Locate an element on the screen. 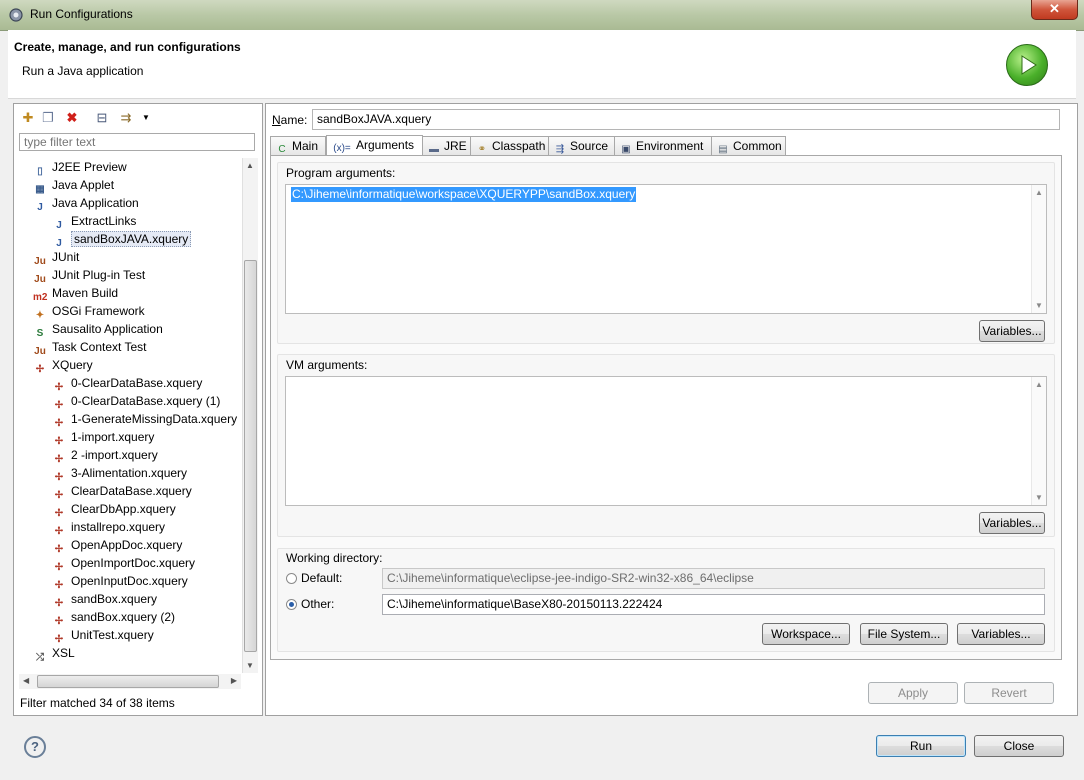  tree-item-label: installrepo.xquery is located at coordinates (118, 527).